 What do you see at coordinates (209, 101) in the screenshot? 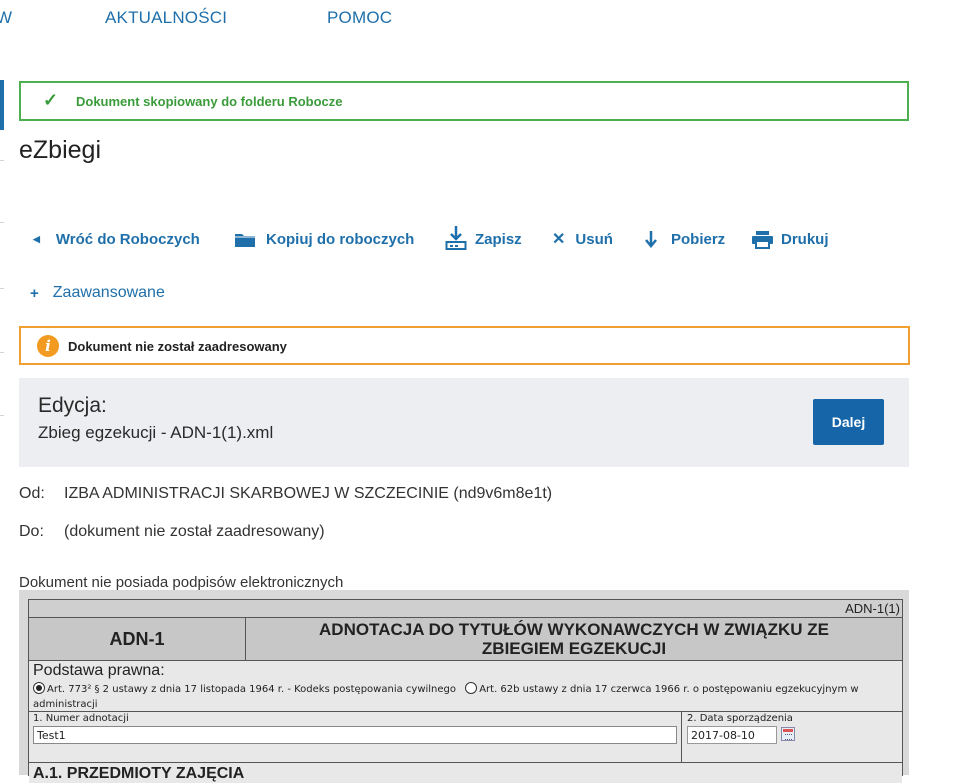
I see `success-message: Dokument skopiowany do folderu Robocze` at bounding box center [209, 101].